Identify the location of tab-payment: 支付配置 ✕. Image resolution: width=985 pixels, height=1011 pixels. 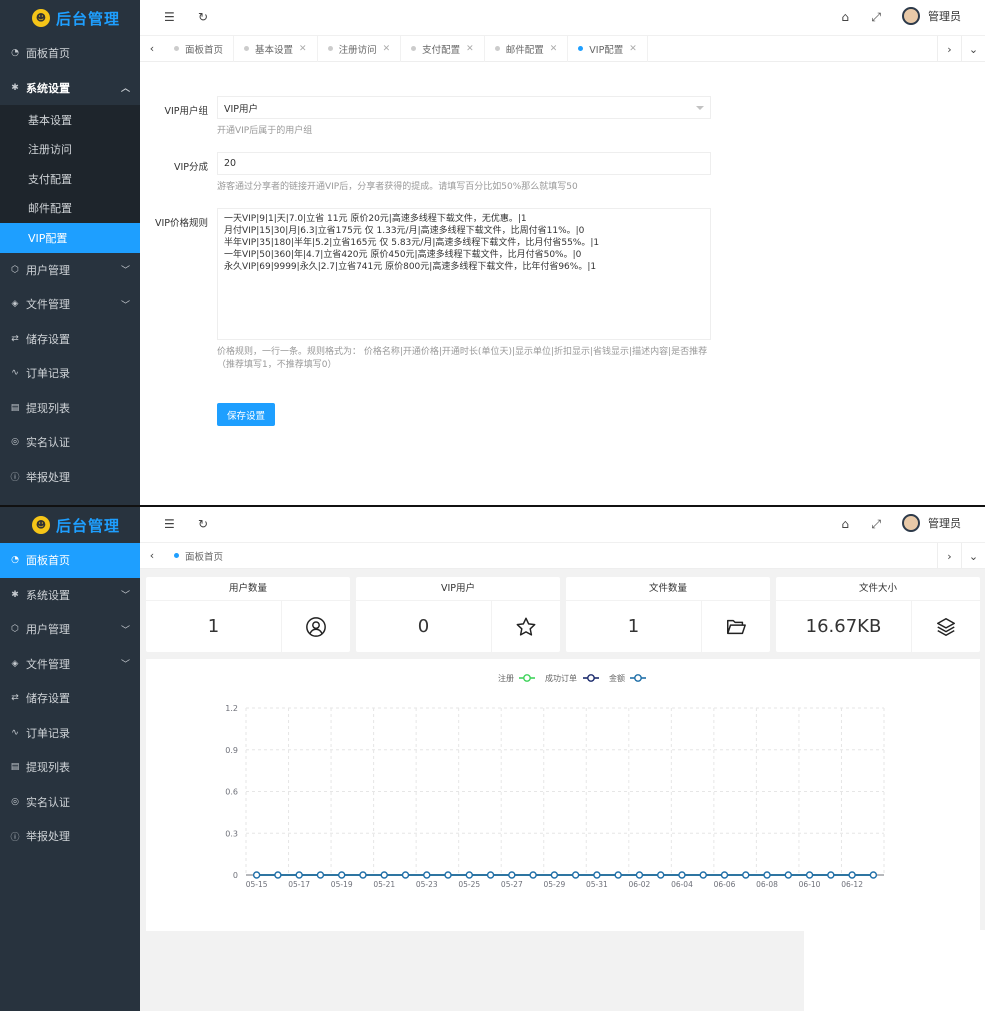
(443, 48).